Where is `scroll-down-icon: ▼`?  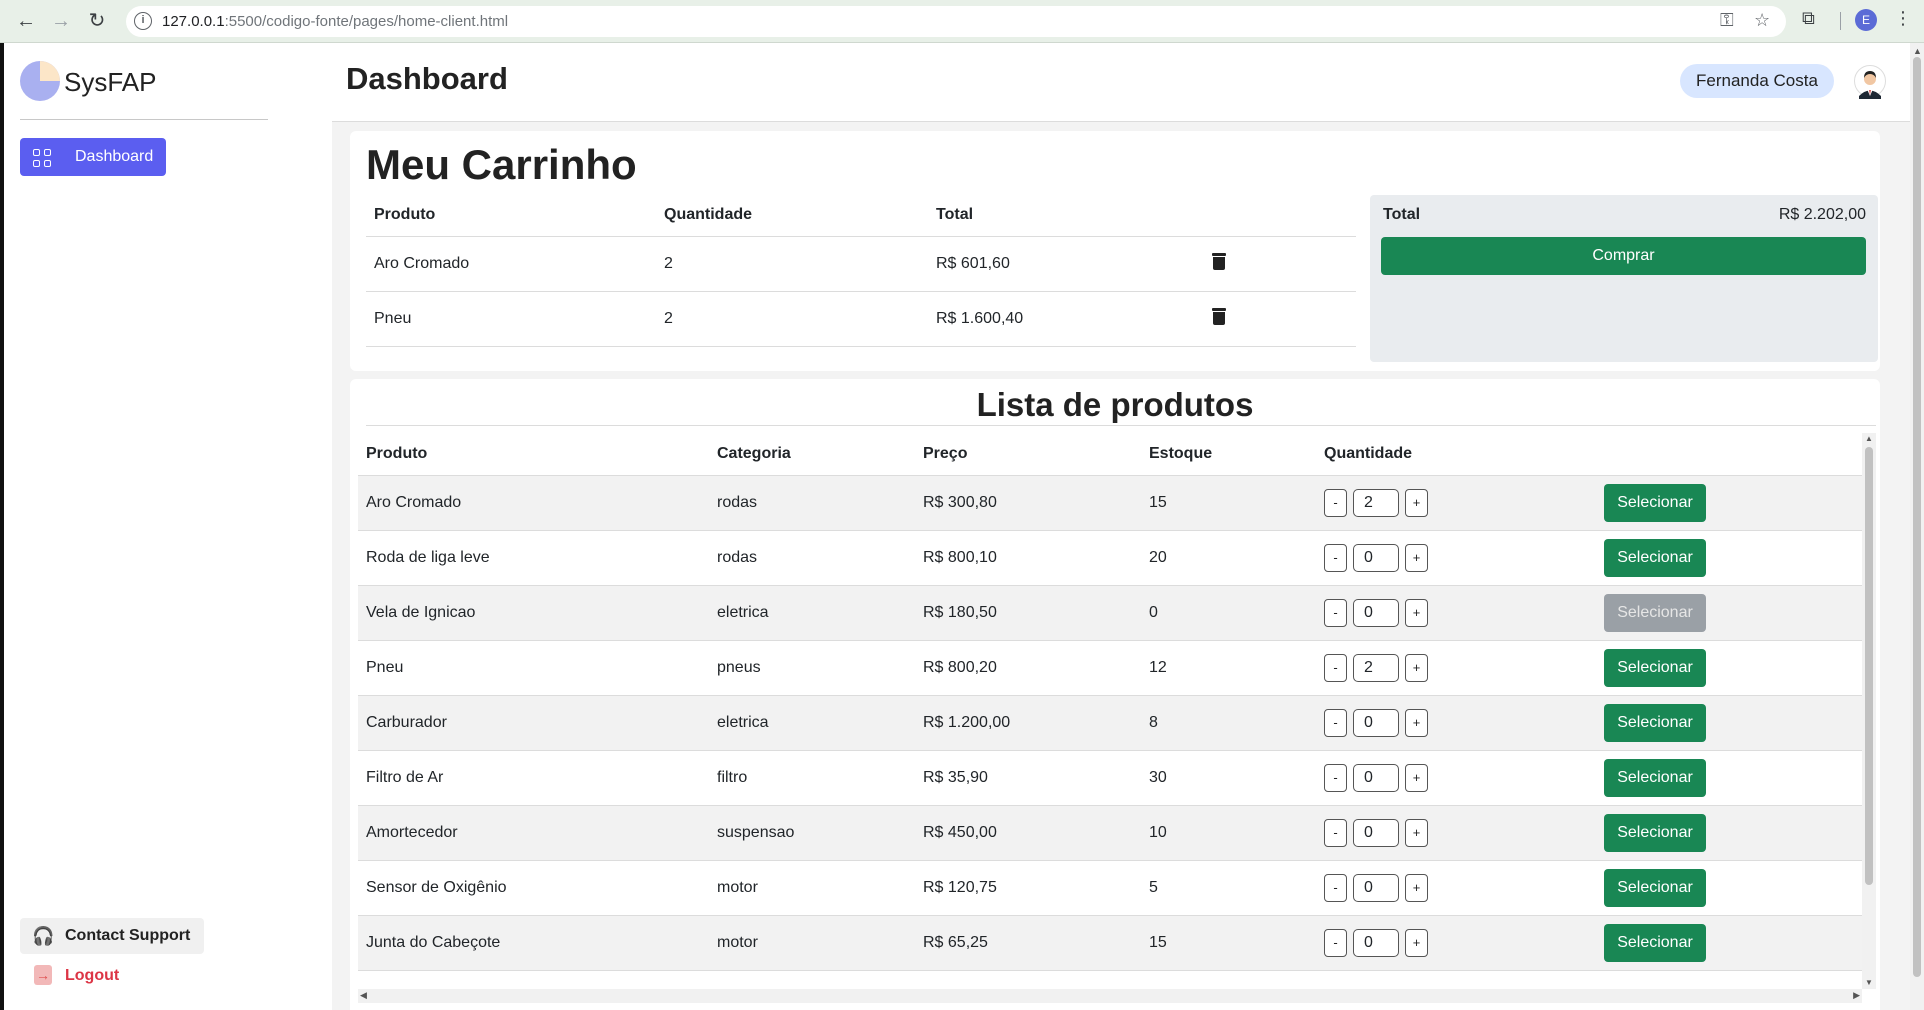 scroll-down-icon: ▼ is located at coordinates (1869, 982).